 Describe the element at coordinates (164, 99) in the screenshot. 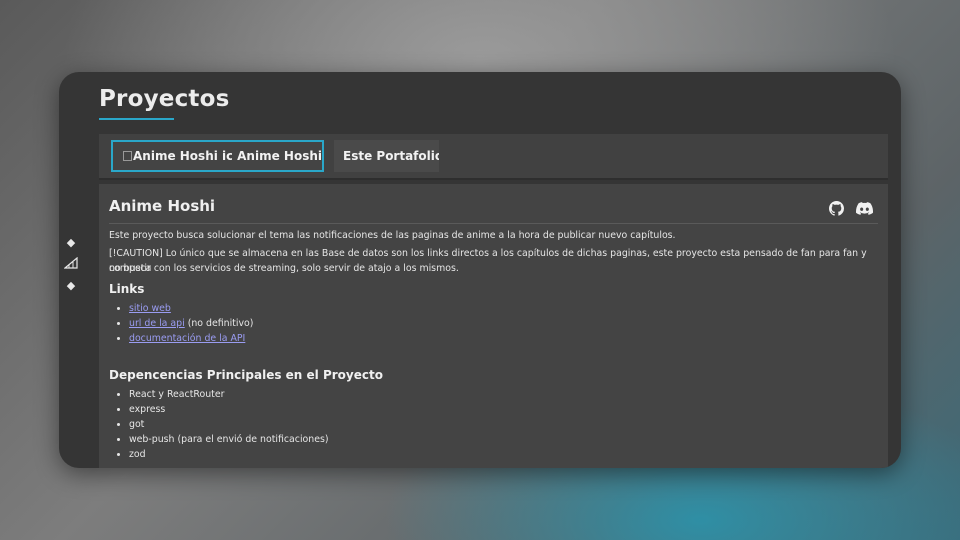

I see `page-title: Proyectos` at that location.